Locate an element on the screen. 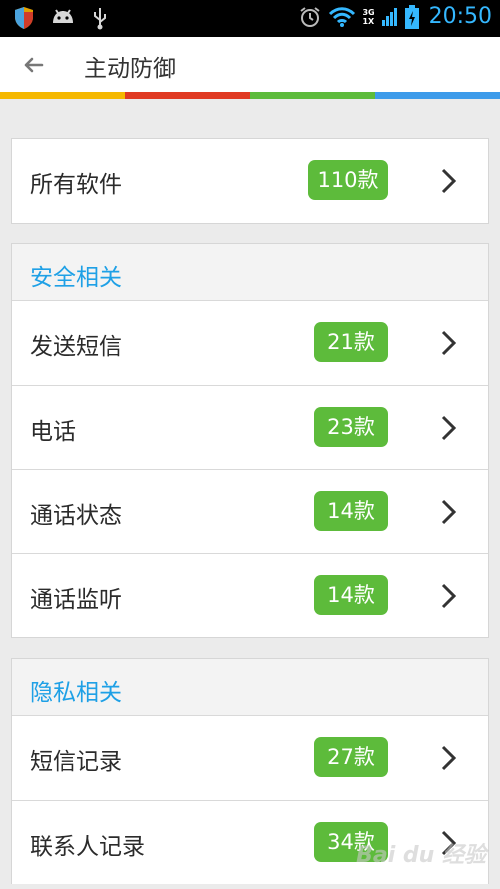 This screenshot has width=500, height=889. android-icon is located at coordinates (63, 16).